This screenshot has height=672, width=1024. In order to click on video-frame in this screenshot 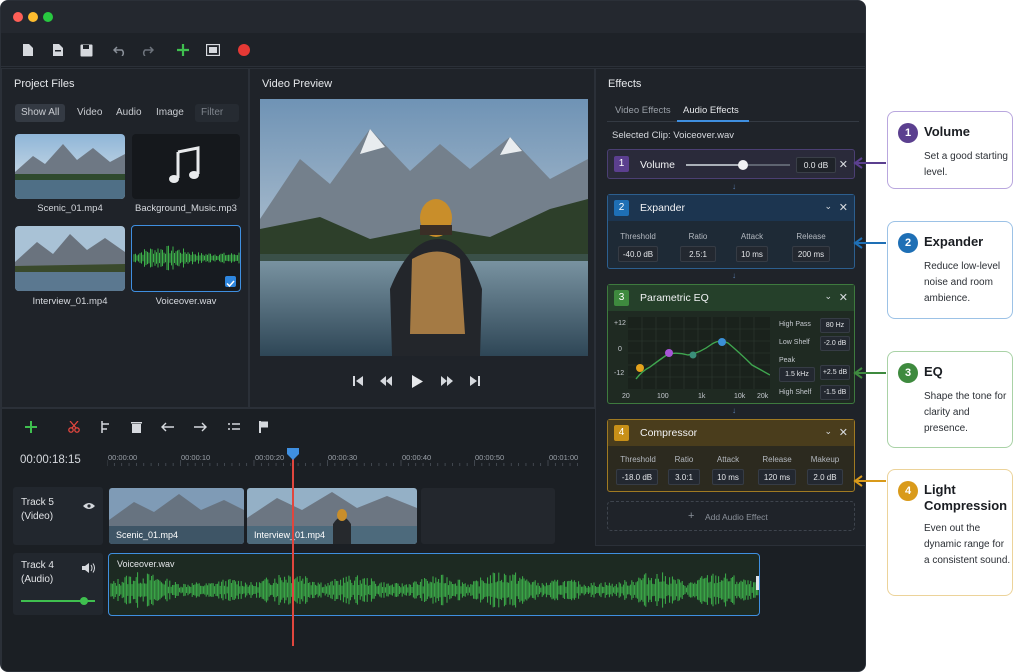, I will do `click(424, 227)`.